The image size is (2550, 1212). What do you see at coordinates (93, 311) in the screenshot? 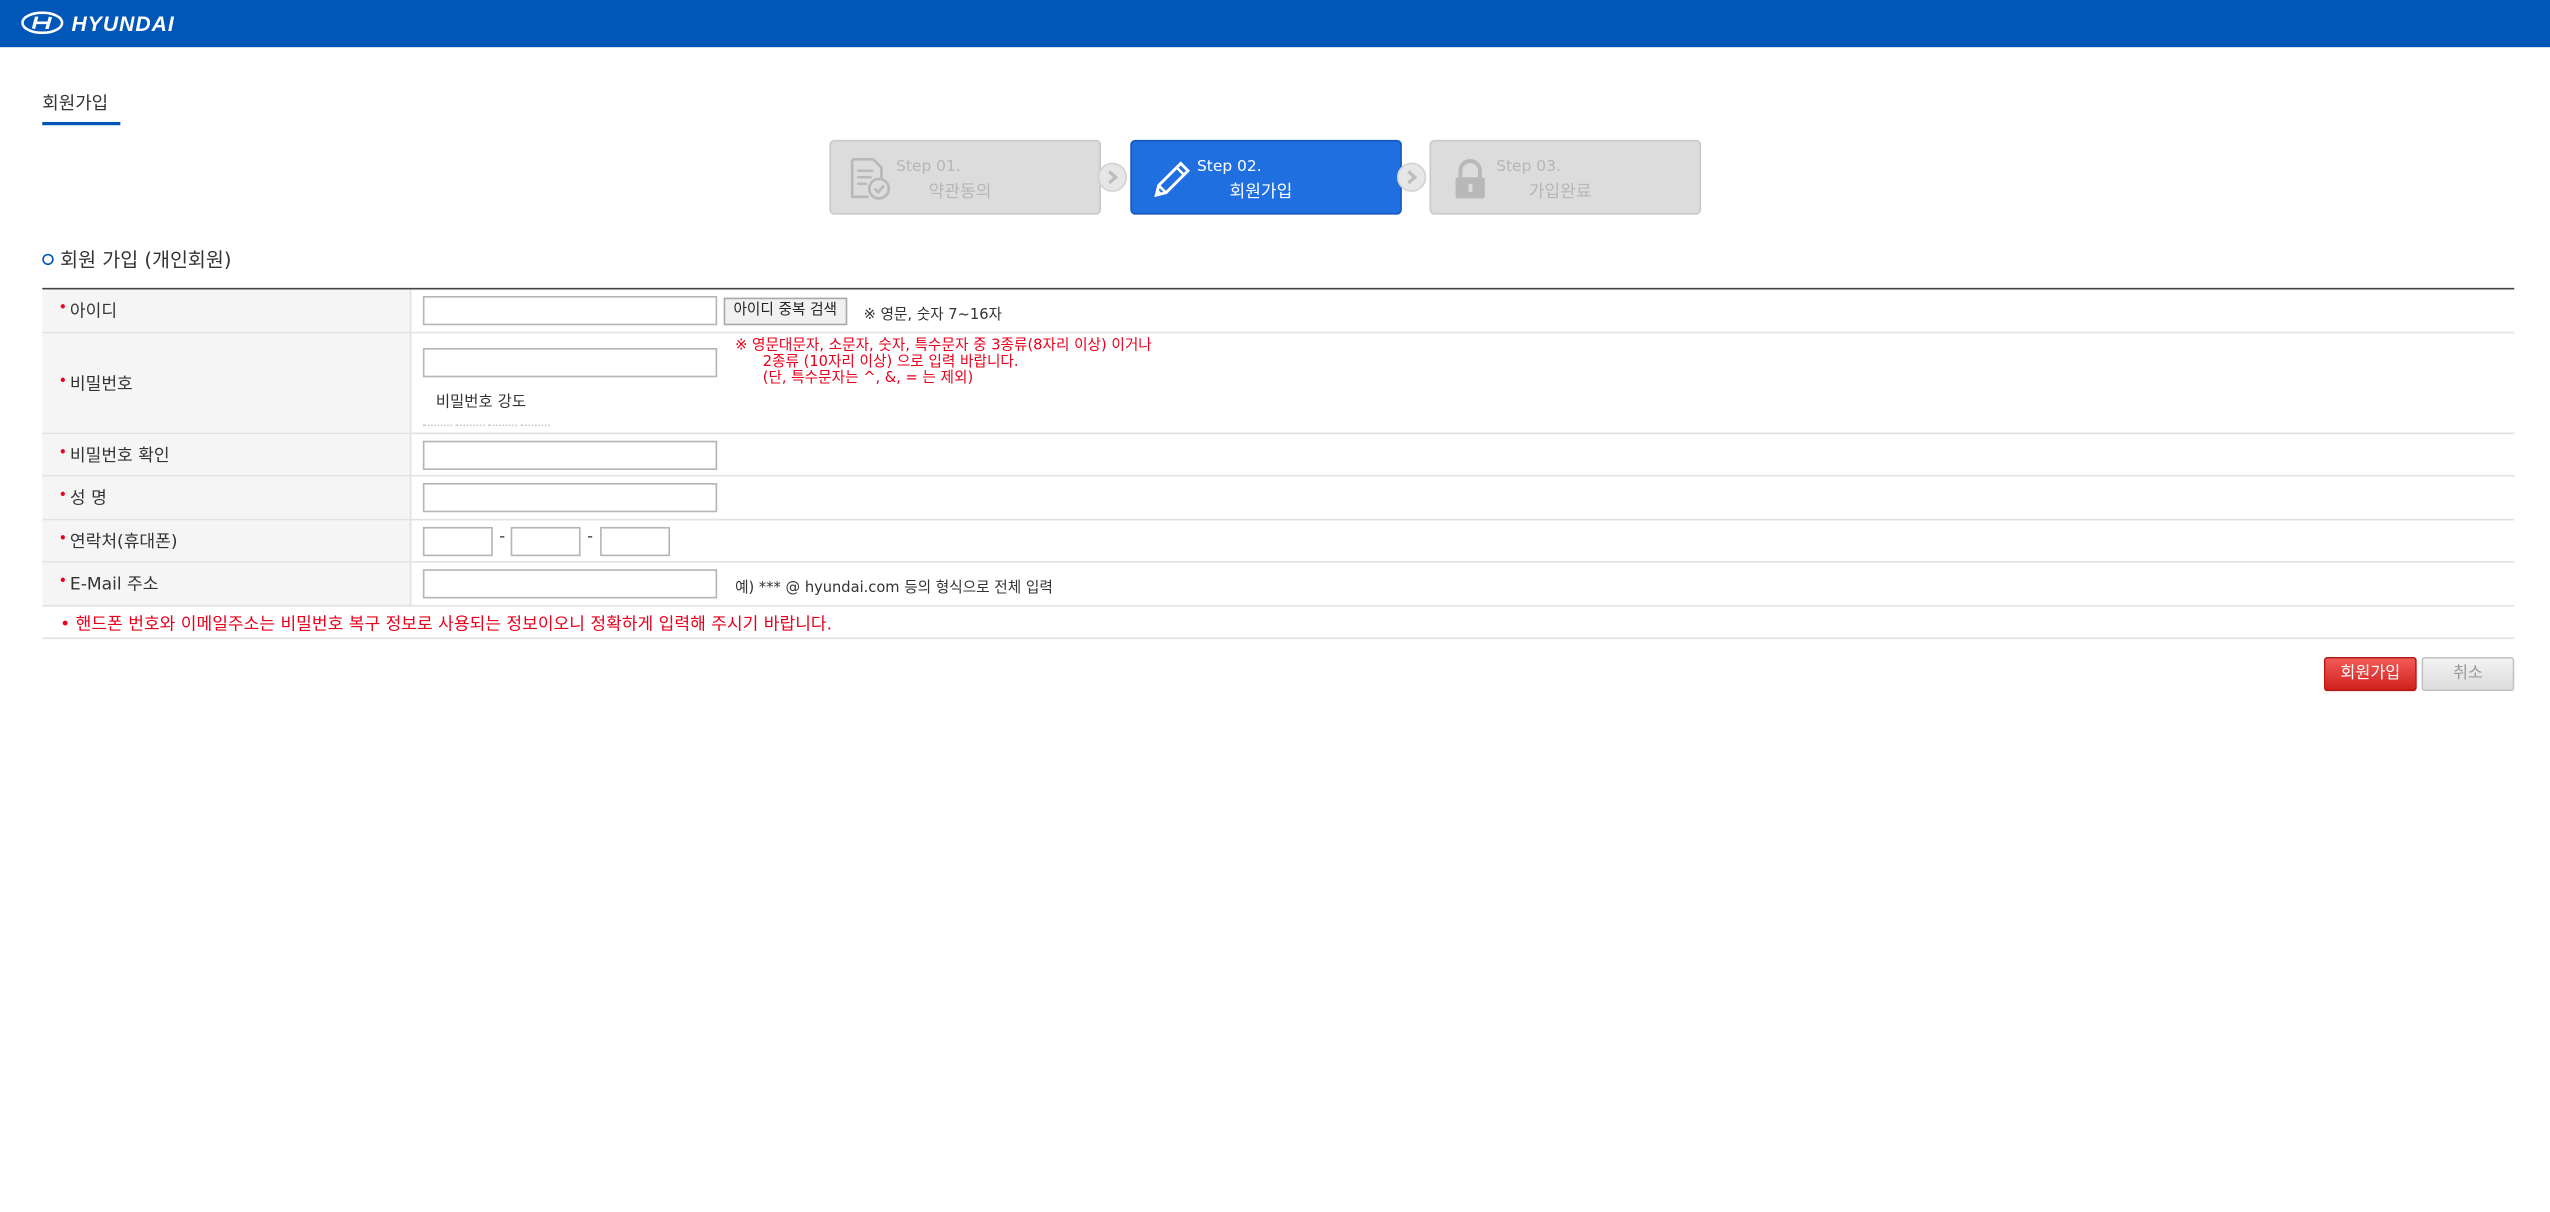
I see `id-label: 아이디` at bounding box center [93, 311].